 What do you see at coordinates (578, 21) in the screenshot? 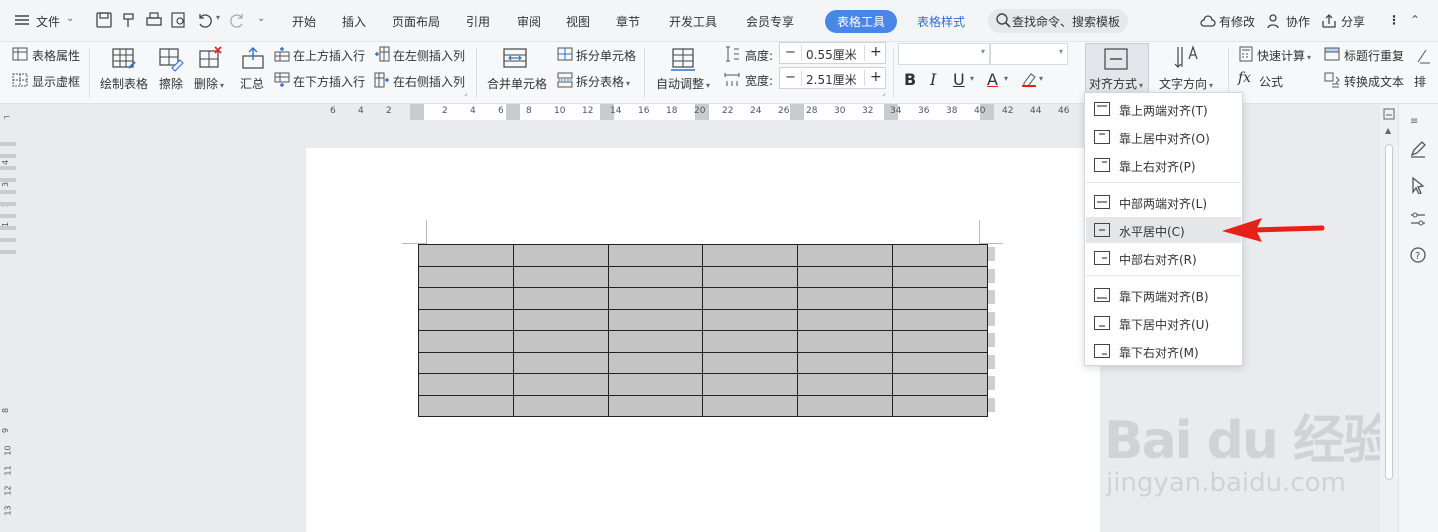
I see `tab-view: 视图` at bounding box center [578, 21].